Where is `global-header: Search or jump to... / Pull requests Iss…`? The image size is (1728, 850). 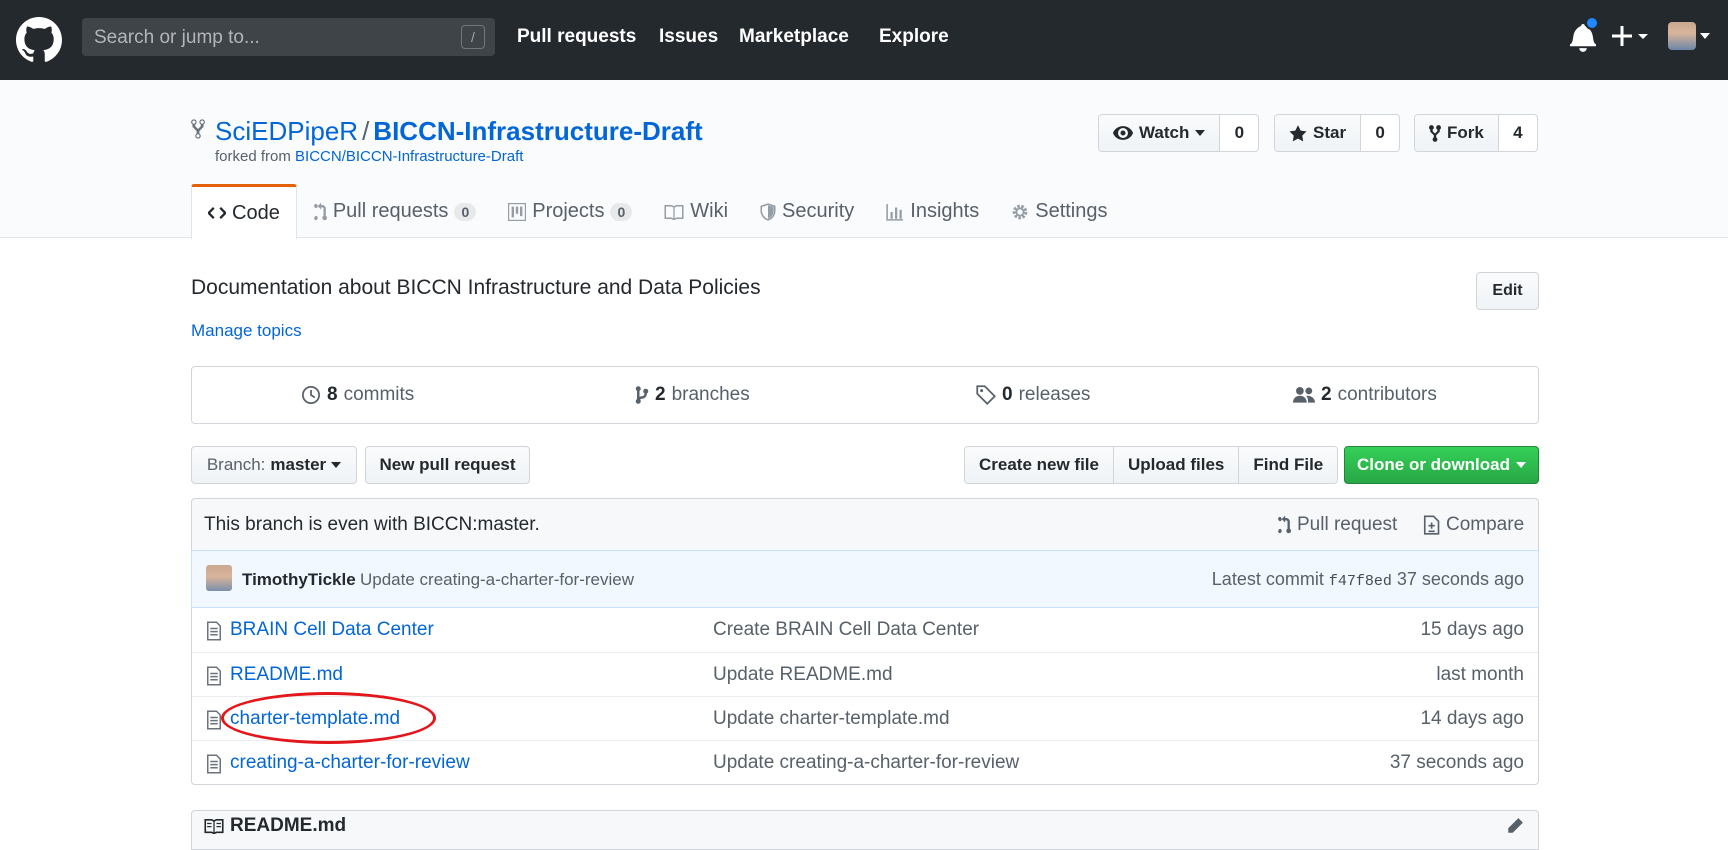
global-header: Search or jump to... / Pull requests Iss… is located at coordinates (864, 40).